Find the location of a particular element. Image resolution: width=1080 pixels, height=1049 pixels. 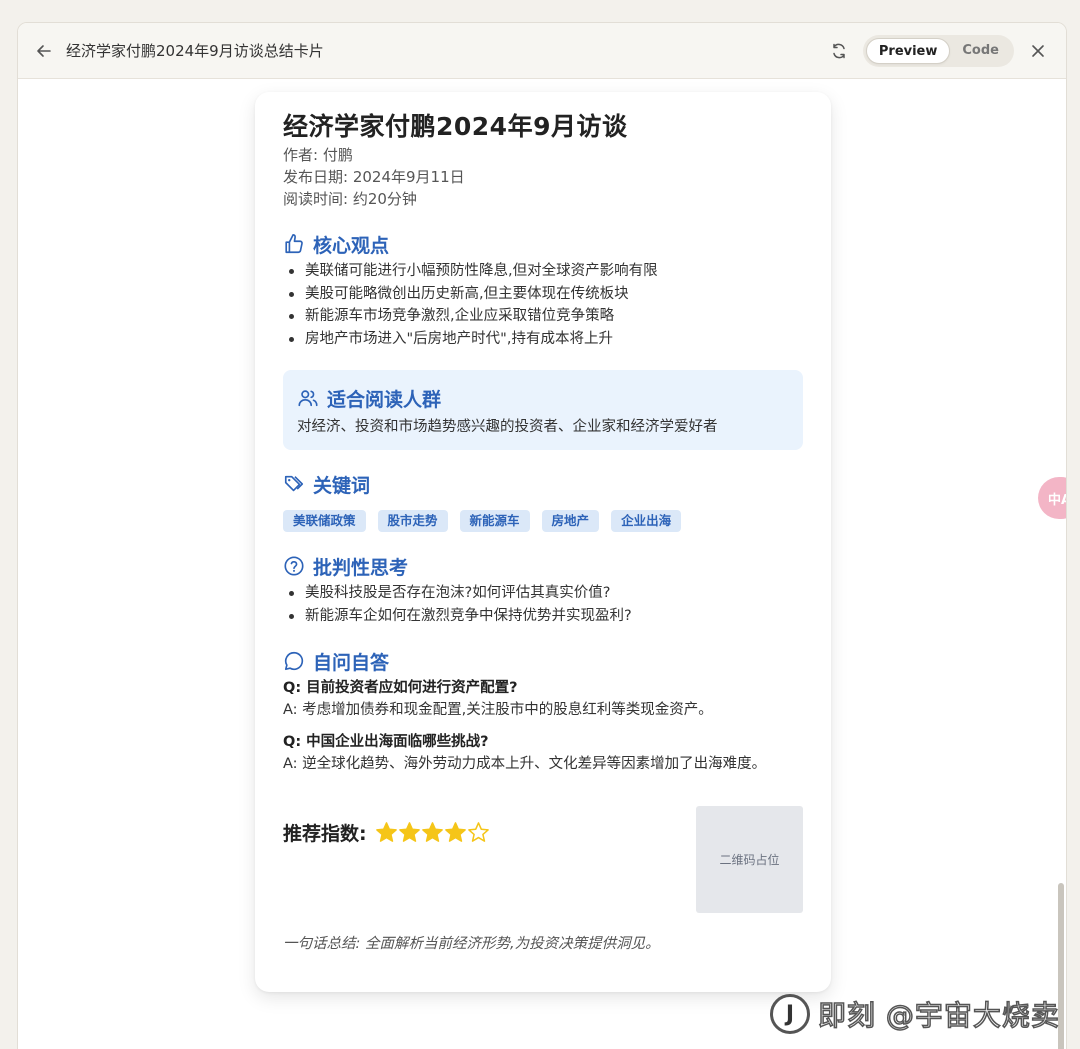

watermark: J 即刻 @宇宙大烧卖 is located at coordinates (915, 1014).